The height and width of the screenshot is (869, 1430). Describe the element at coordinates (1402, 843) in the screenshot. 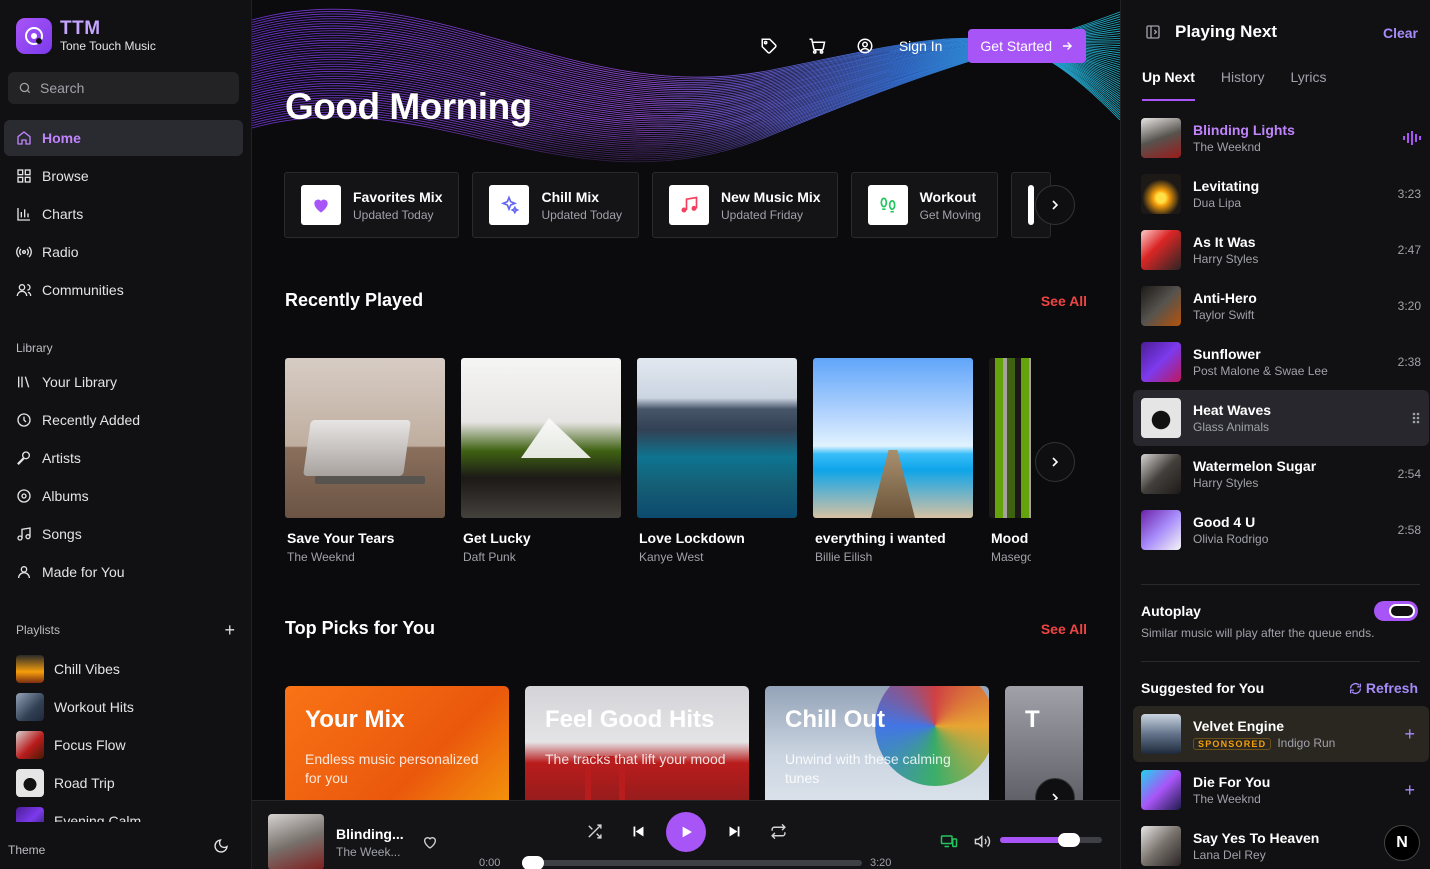

I see `n-button: N` at that location.